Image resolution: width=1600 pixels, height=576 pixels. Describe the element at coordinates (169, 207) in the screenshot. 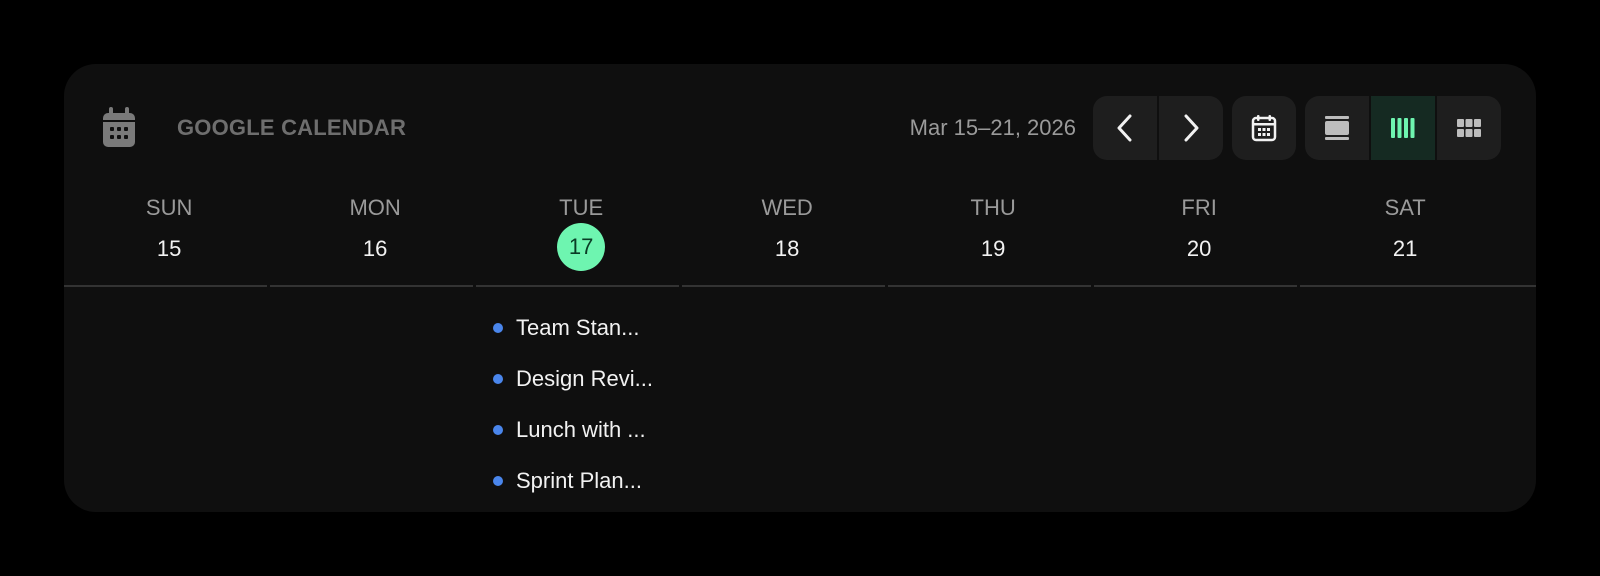

I see `day-name: SUN` at that location.